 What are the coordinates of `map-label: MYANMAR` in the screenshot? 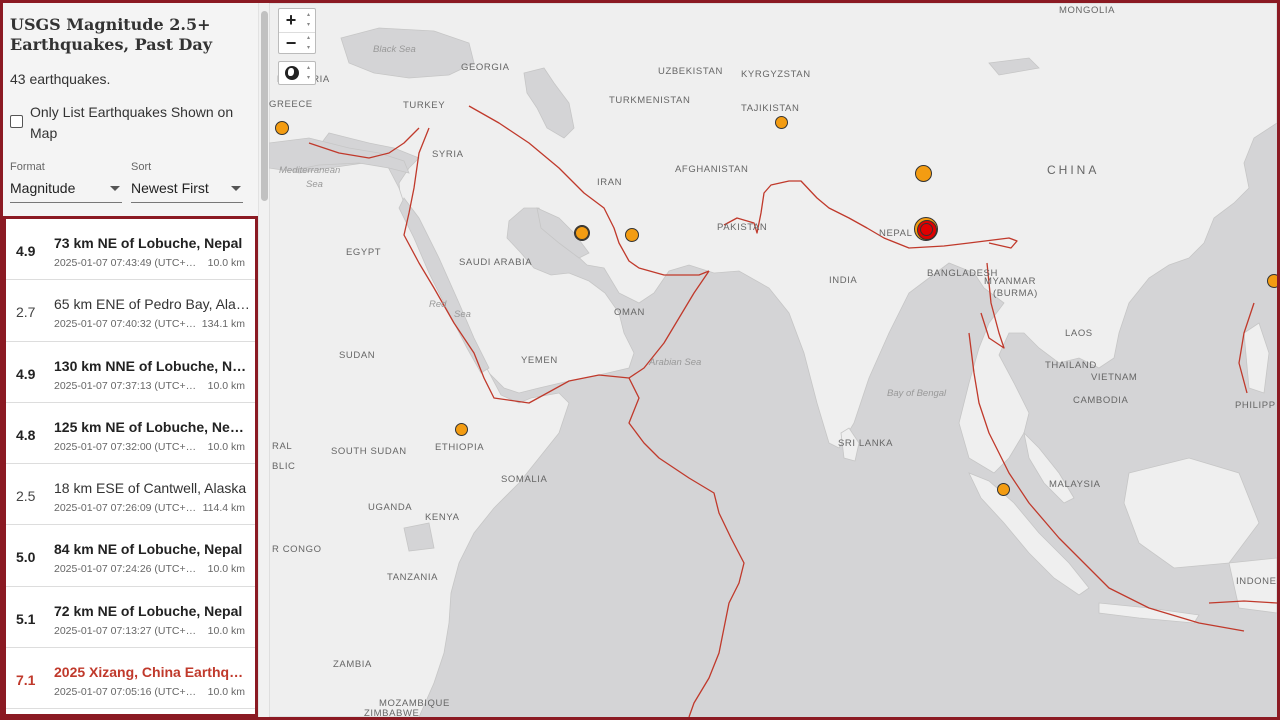 It's located at (1010, 281).